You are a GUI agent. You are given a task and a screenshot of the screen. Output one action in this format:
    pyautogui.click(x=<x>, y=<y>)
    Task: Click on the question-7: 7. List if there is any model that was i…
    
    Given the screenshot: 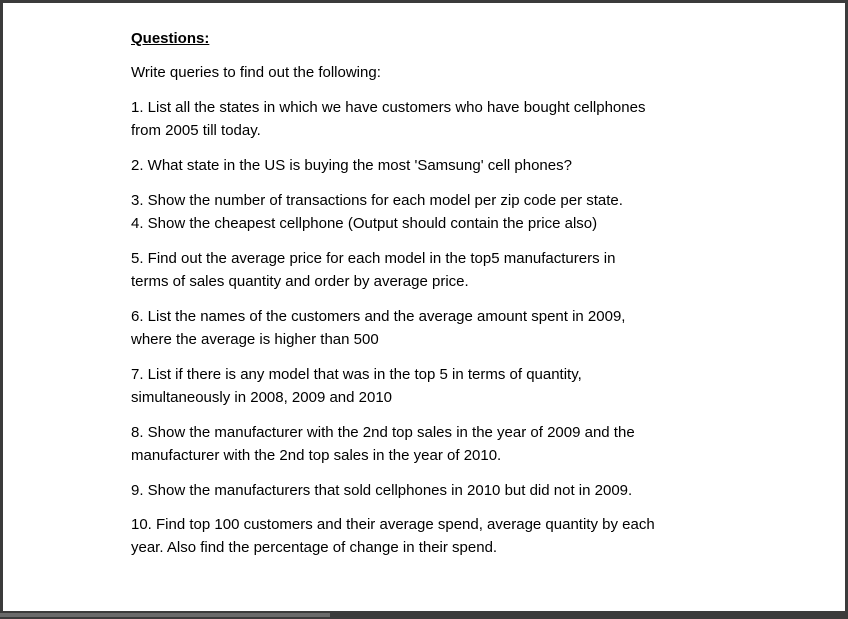 What is the action you would take?
    pyautogui.click(x=426, y=386)
    